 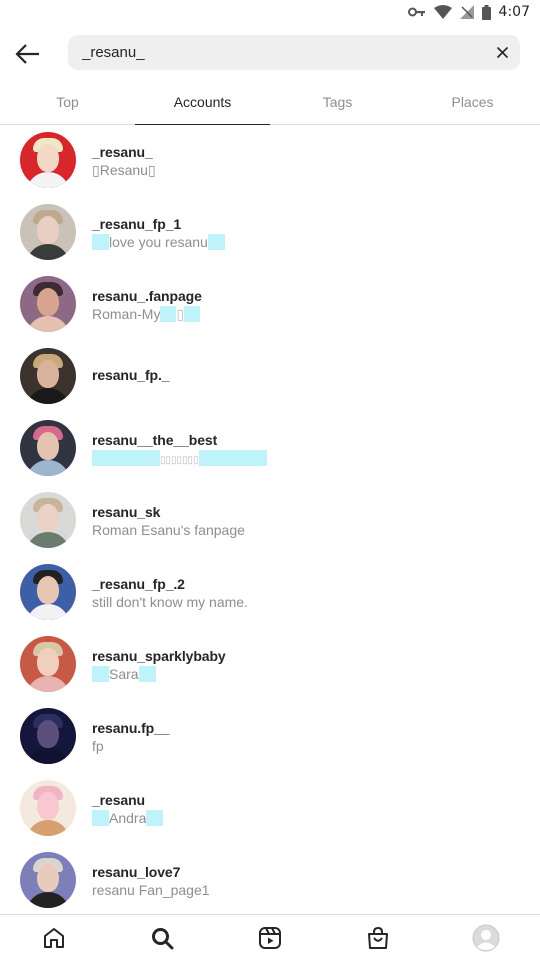 What do you see at coordinates (337, 104) in the screenshot?
I see `tab-tags: Tags` at bounding box center [337, 104].